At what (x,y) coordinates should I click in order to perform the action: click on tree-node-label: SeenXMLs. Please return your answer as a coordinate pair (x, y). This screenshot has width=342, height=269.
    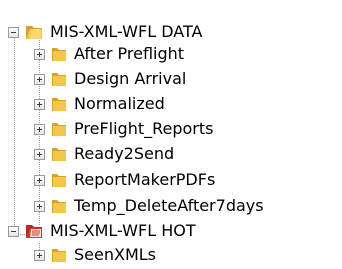
    Looking at the image, I should click on (115, 254).